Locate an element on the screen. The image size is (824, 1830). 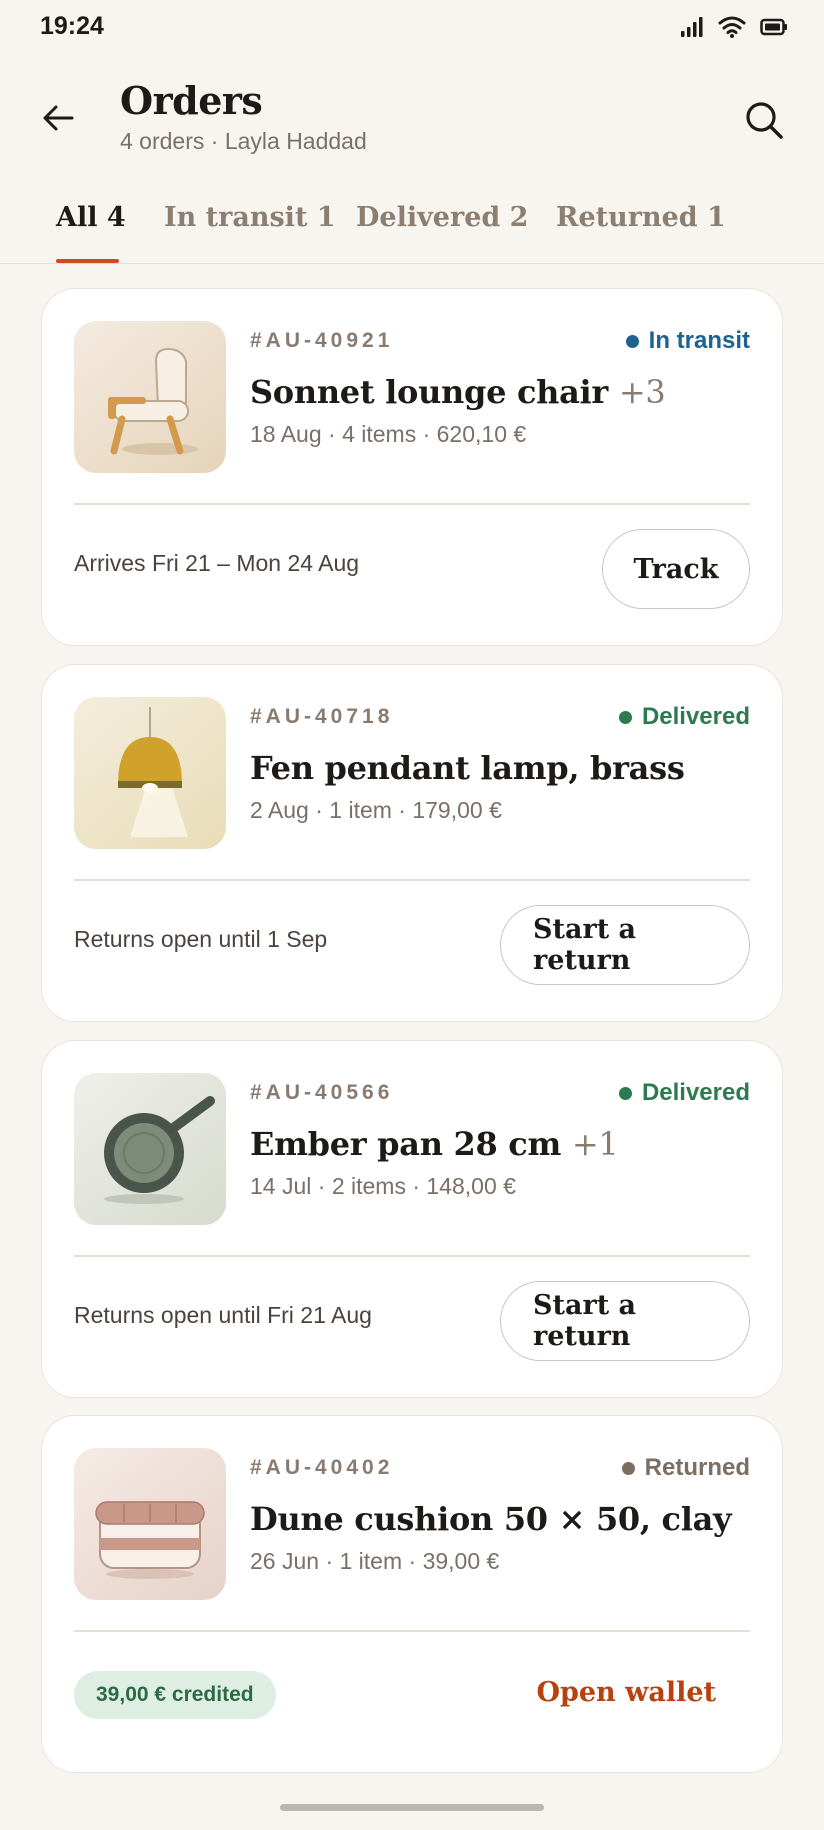
wifi-icon is located at coordinates (732, 27).